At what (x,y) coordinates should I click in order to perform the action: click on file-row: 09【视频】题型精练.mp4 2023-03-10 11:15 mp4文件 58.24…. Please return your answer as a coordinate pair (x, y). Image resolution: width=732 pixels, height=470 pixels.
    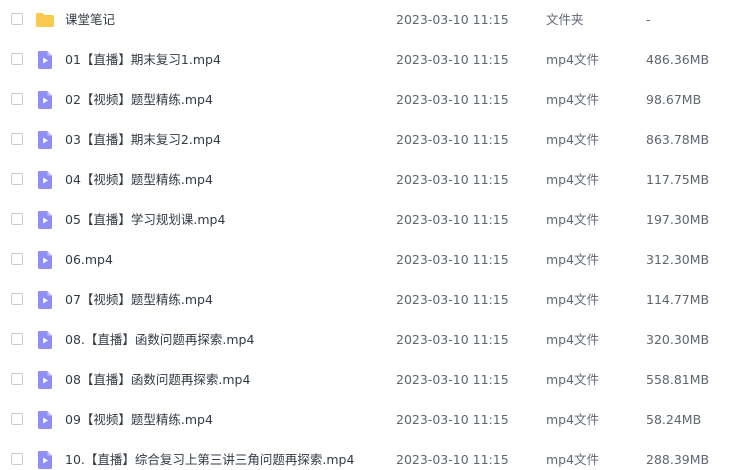
    Looking at the image, I should click on (366, 420).